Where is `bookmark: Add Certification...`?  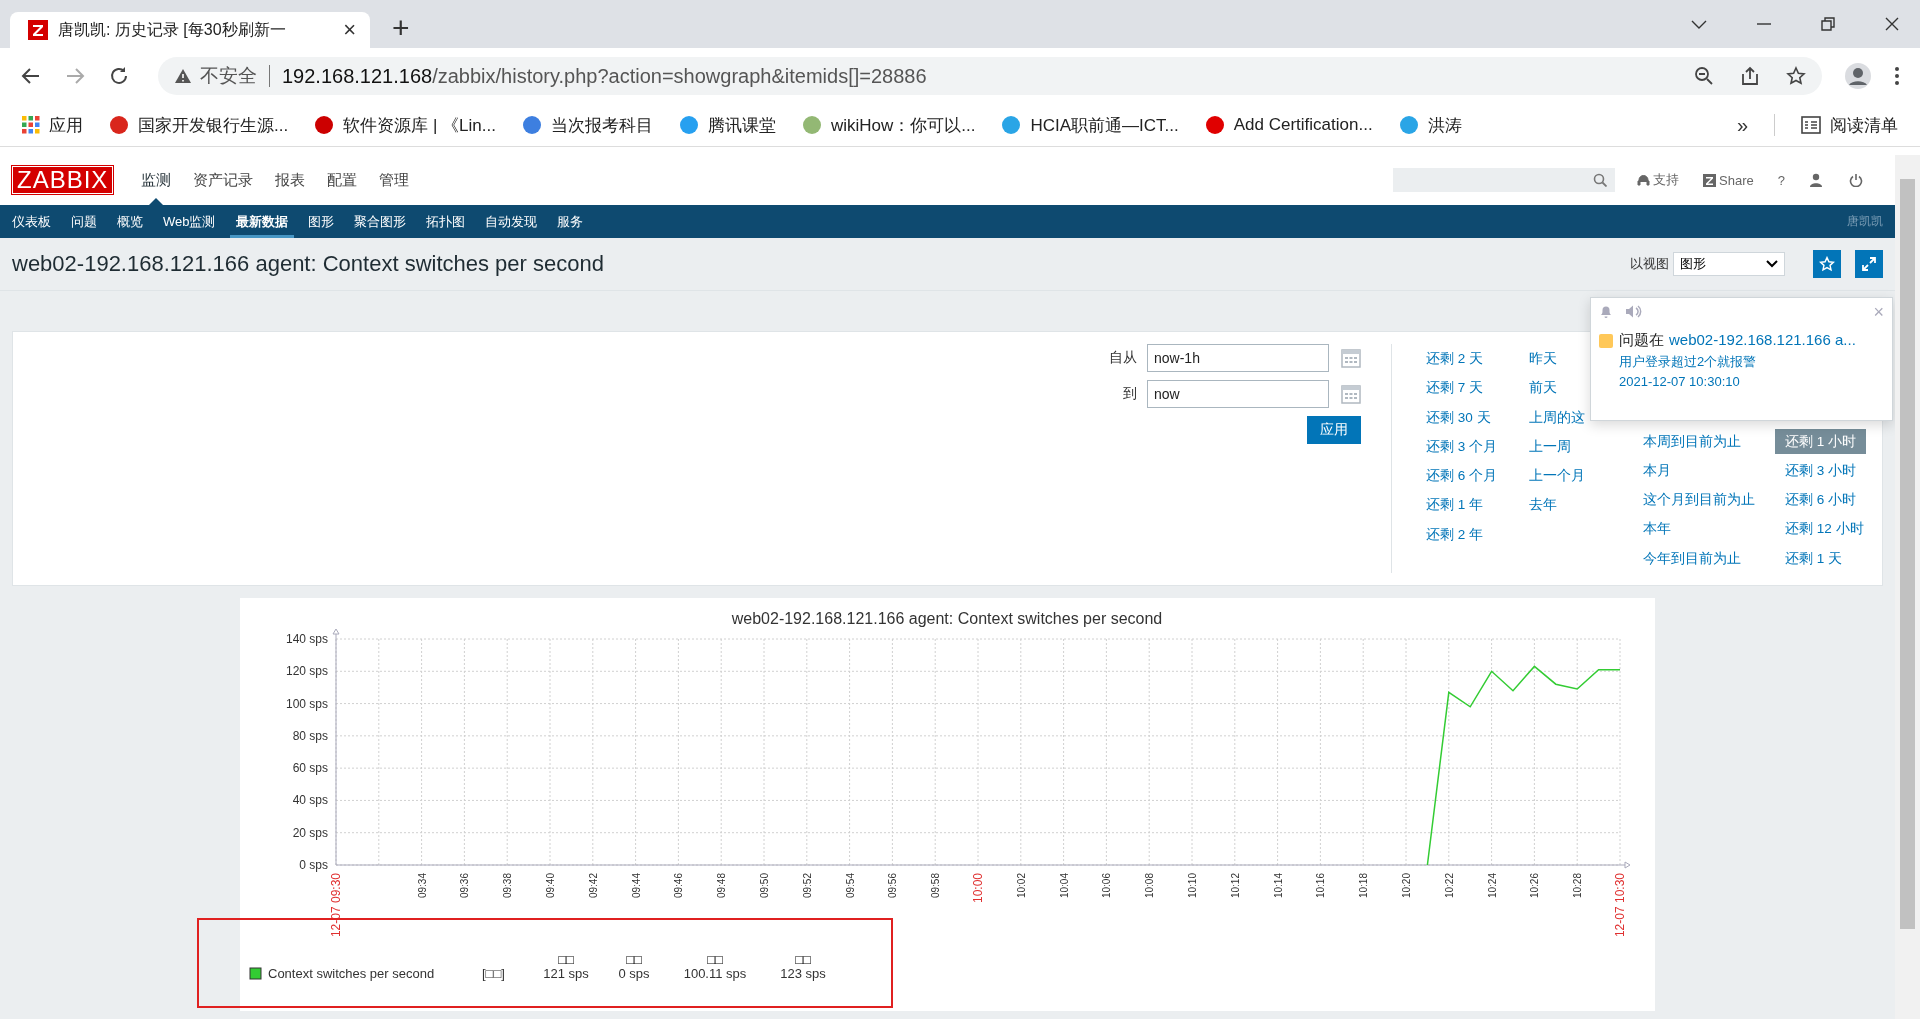
bookmark: Add Certification... is located at coordinates (1288, 125).